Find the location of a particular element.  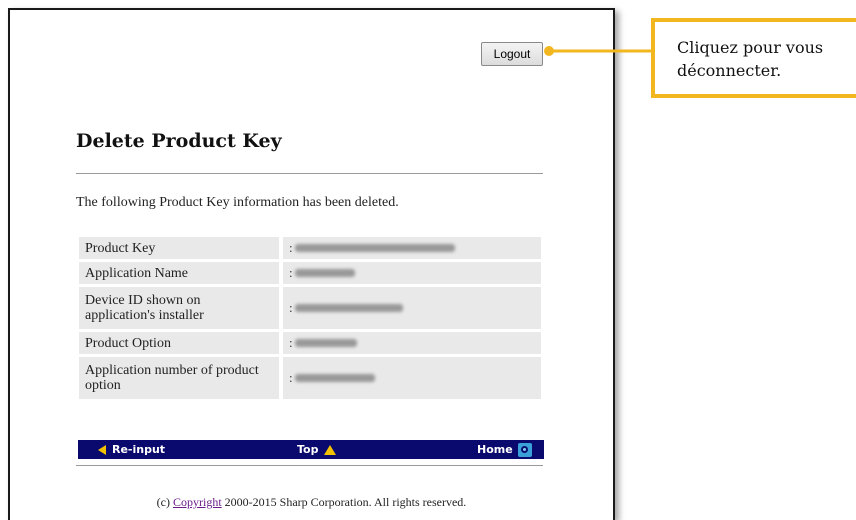

row-label: Application Name is located at coordinates (179, 273).